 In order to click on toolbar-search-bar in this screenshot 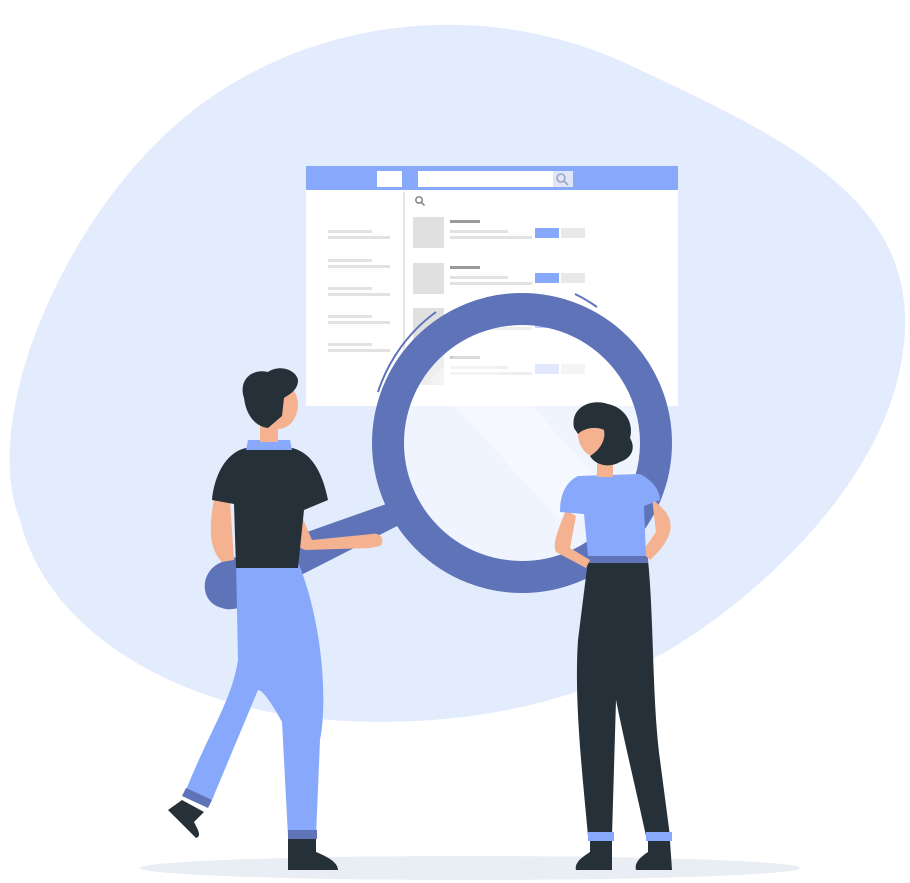, I will do `click(495, 179)`.